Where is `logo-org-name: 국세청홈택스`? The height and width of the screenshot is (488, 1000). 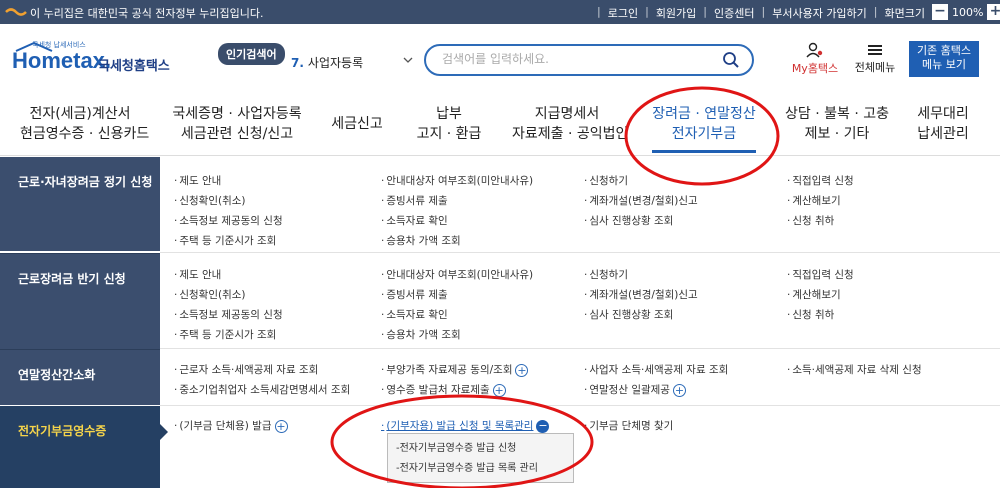 logo-org-name: 국세청홈택스 is located at coordinates (134, 66).